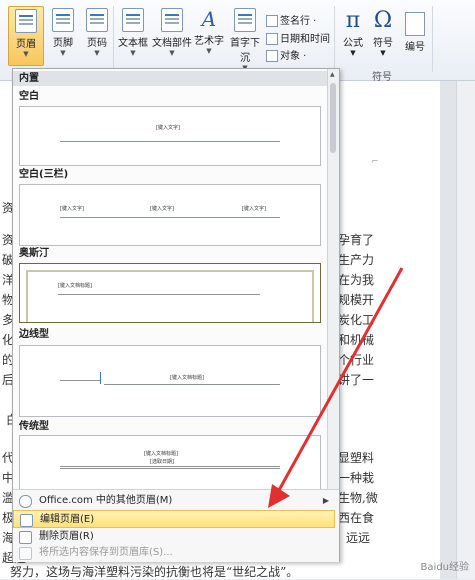 The width and height of the screenshot is (475, 580). I want to click on annotation-arrow, so click(336, 387).